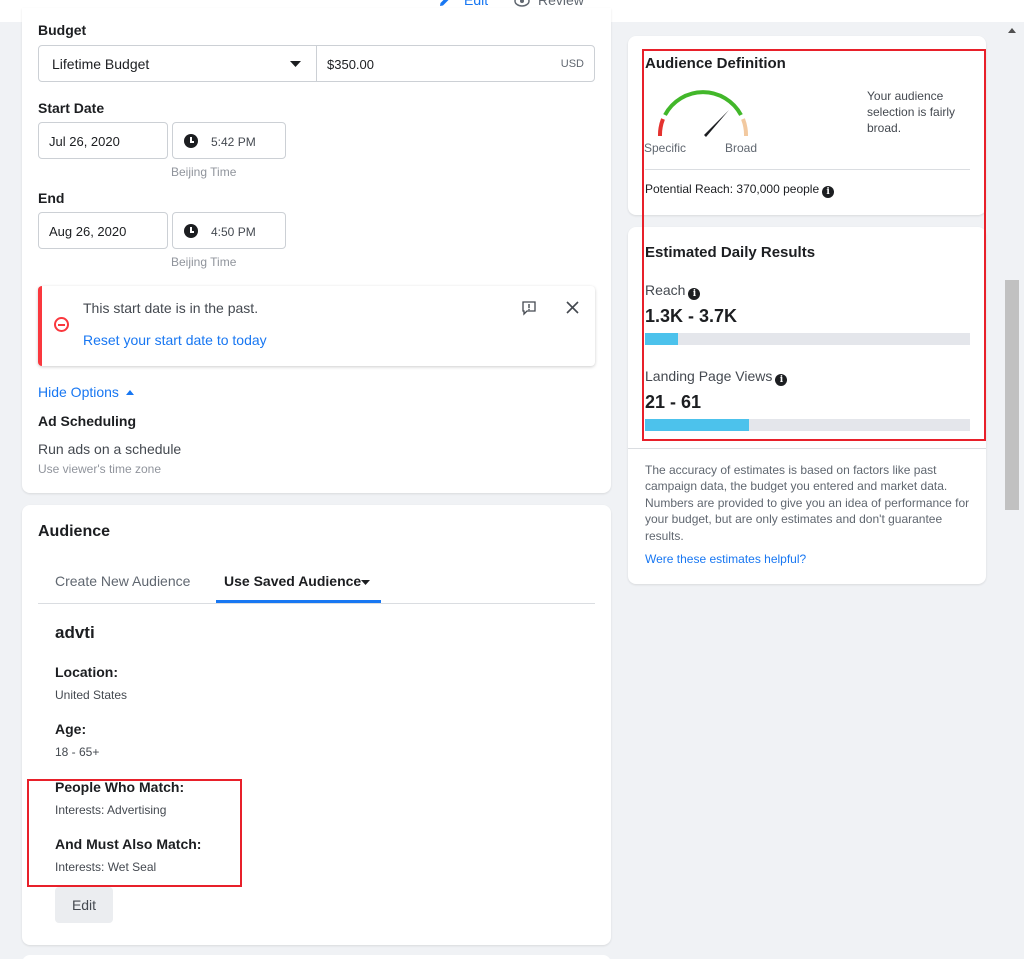 The width and height of the screenshot is (1024, 959). What do you see at coordinates (62, 30) in the screenshot?
I see `budget-label: Budget` at bounding box center [62, 30].